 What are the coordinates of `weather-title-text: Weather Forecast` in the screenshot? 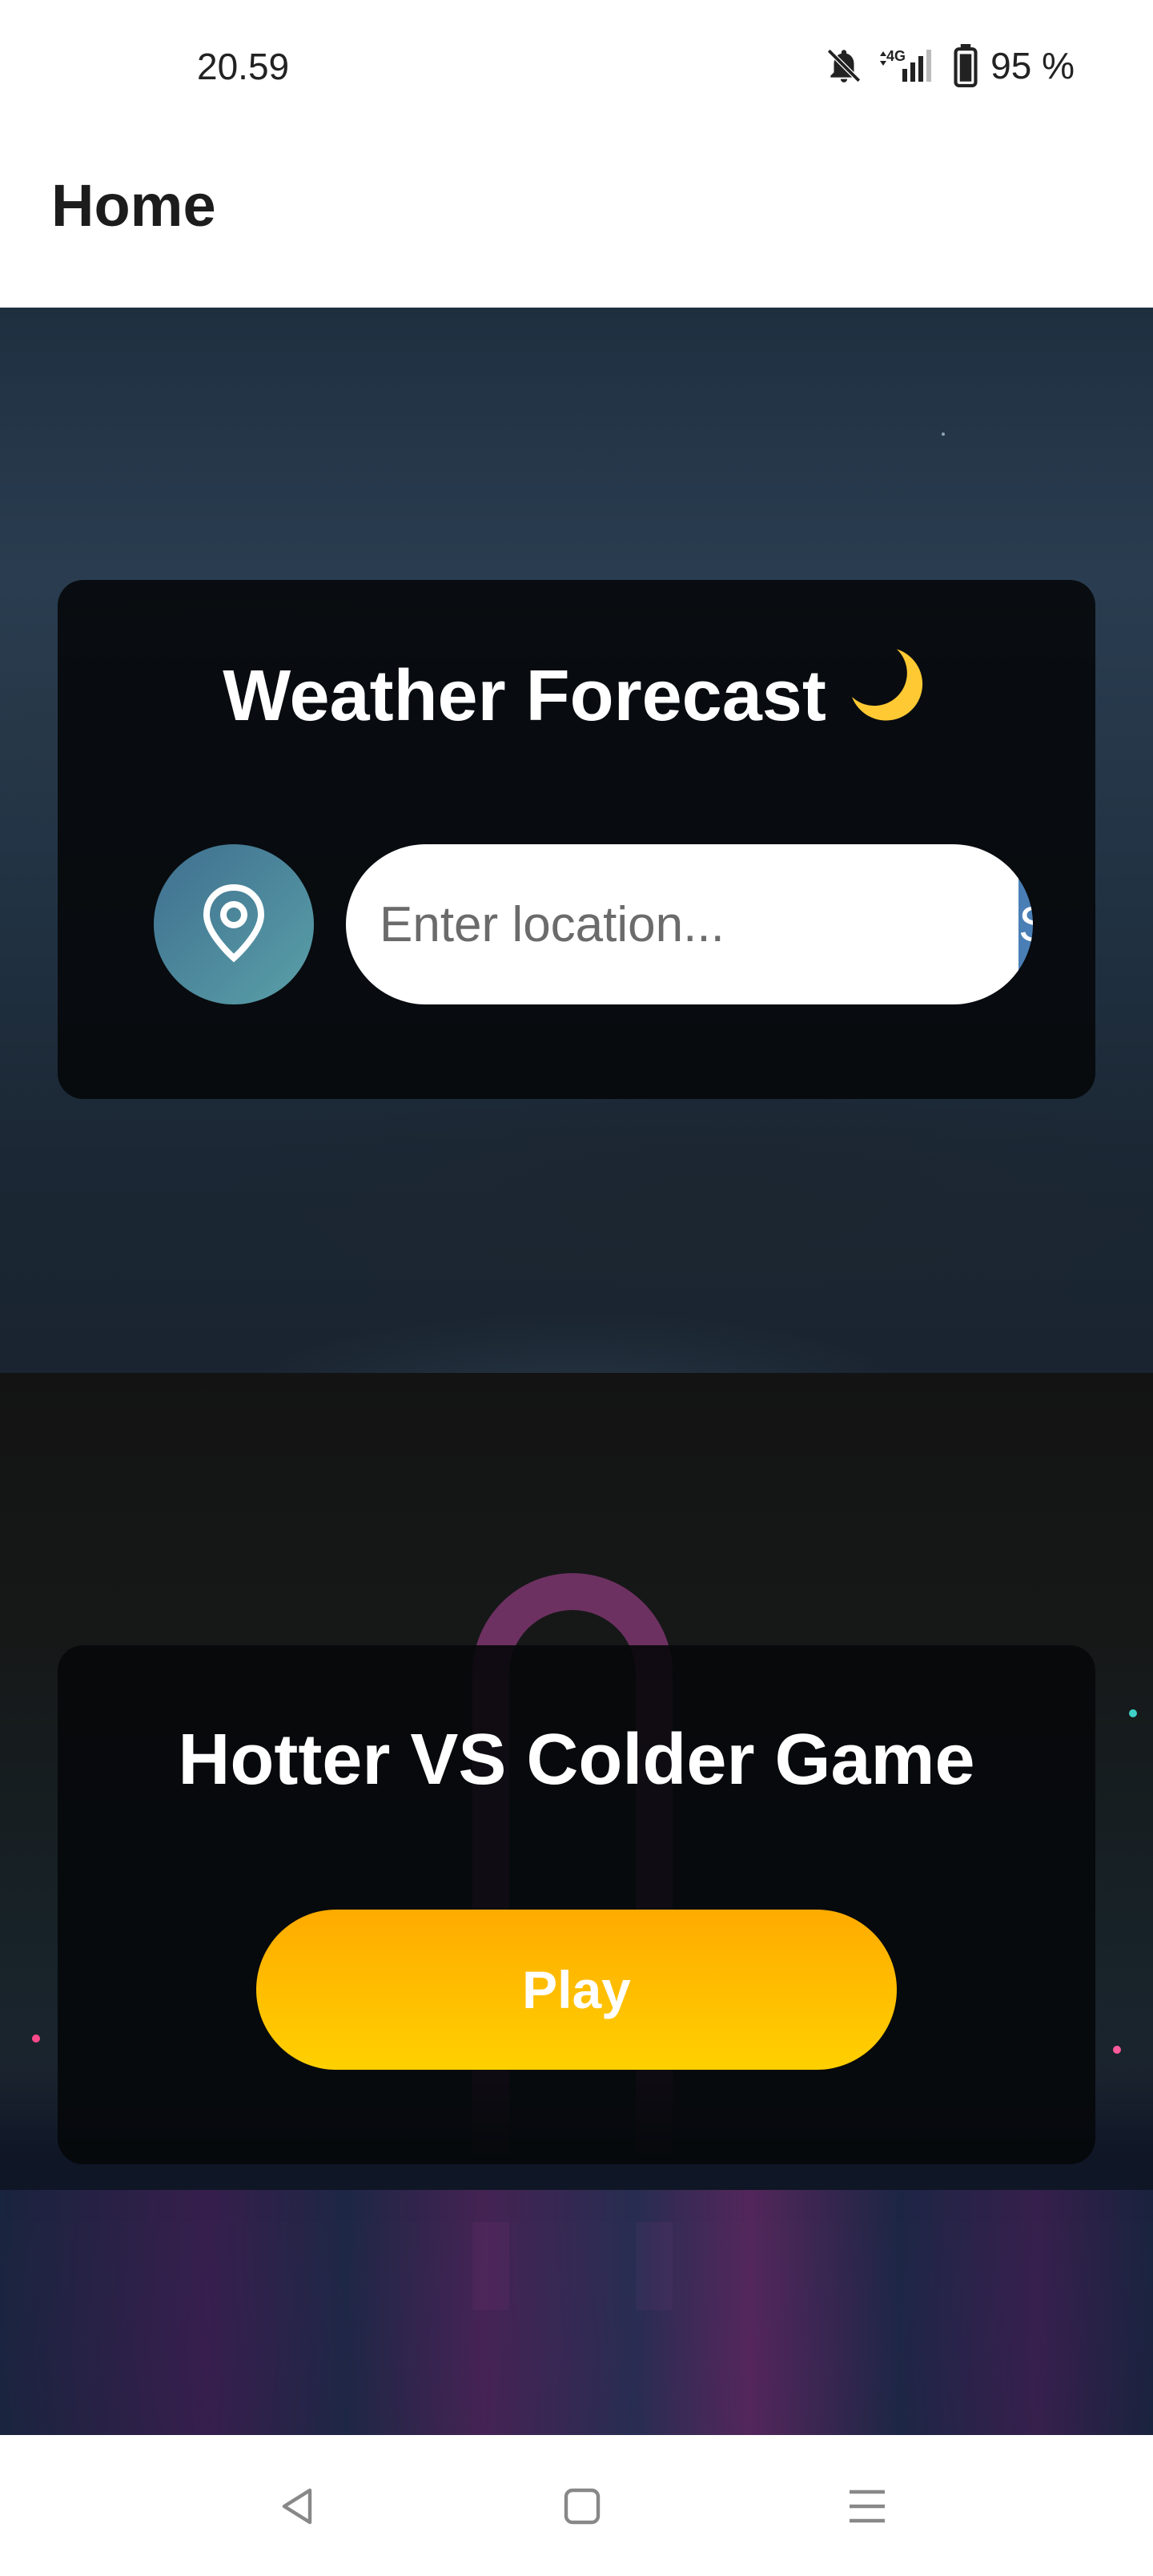 It's located at (524, 695).